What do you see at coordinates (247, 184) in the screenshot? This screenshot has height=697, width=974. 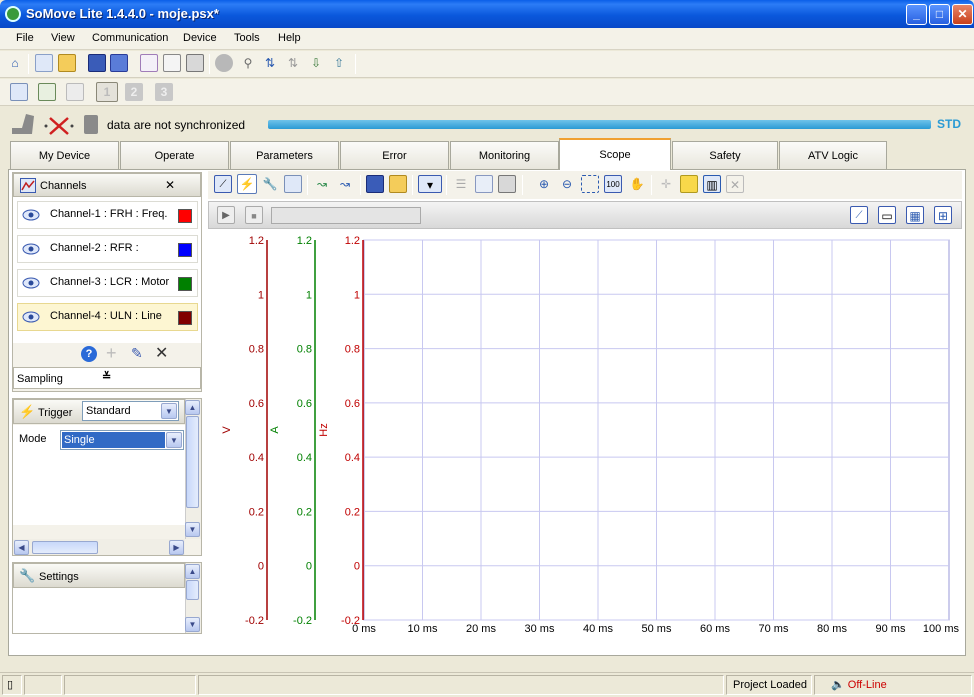 I see `trigger-tool-icon: ⚡` at bounding box center [247, 184].